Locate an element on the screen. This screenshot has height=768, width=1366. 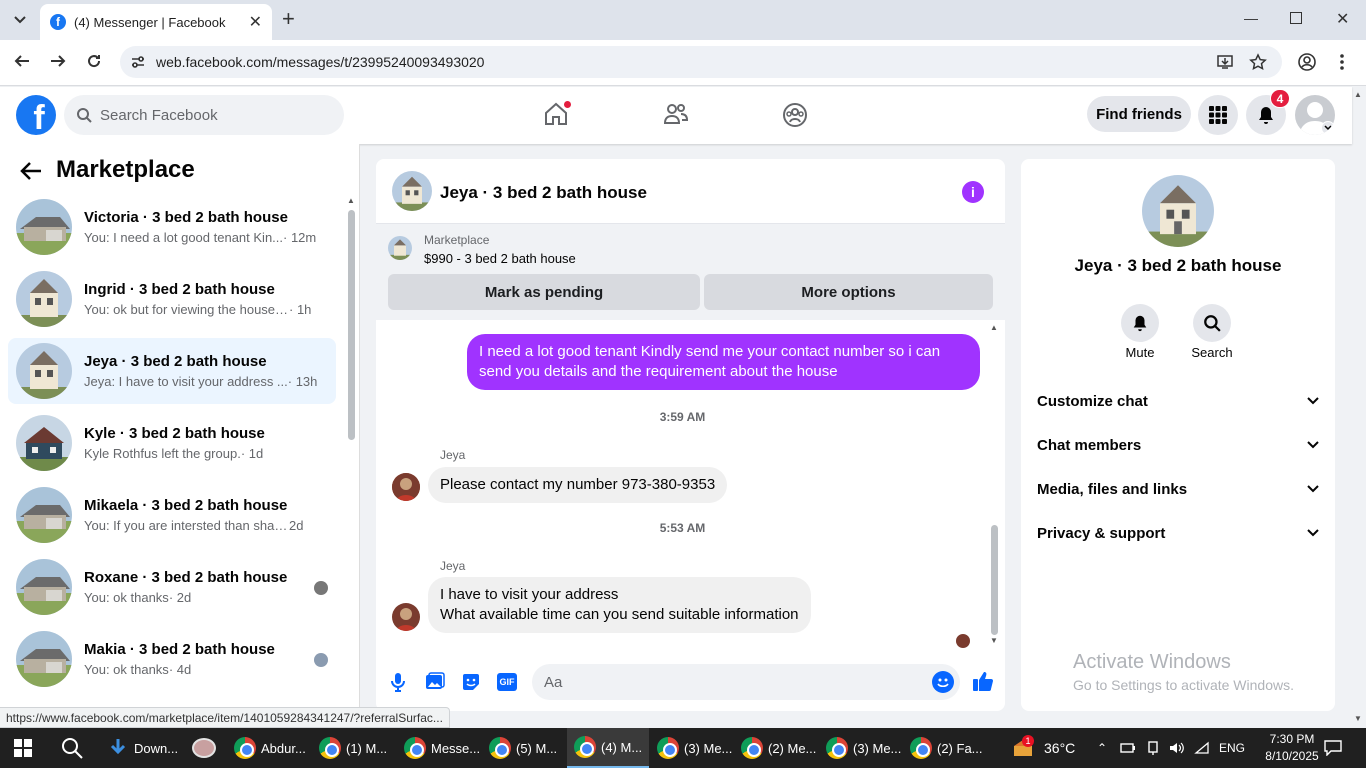
like-button is located at coordinates (983, 681).